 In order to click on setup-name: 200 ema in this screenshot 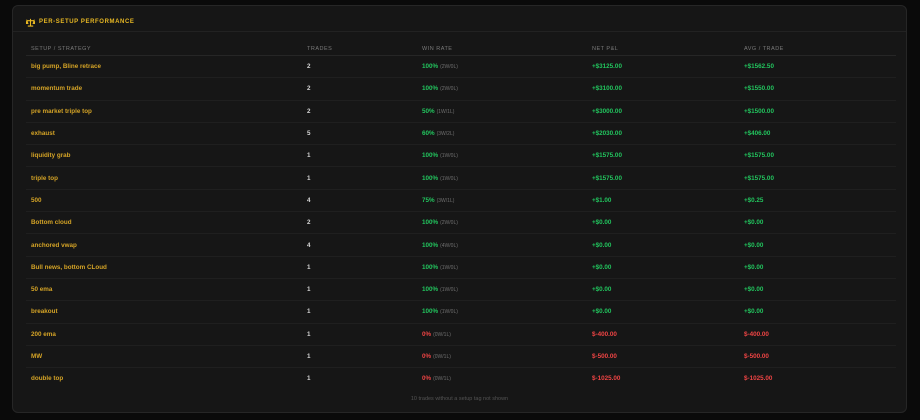, I will do `click(164, 334)`.